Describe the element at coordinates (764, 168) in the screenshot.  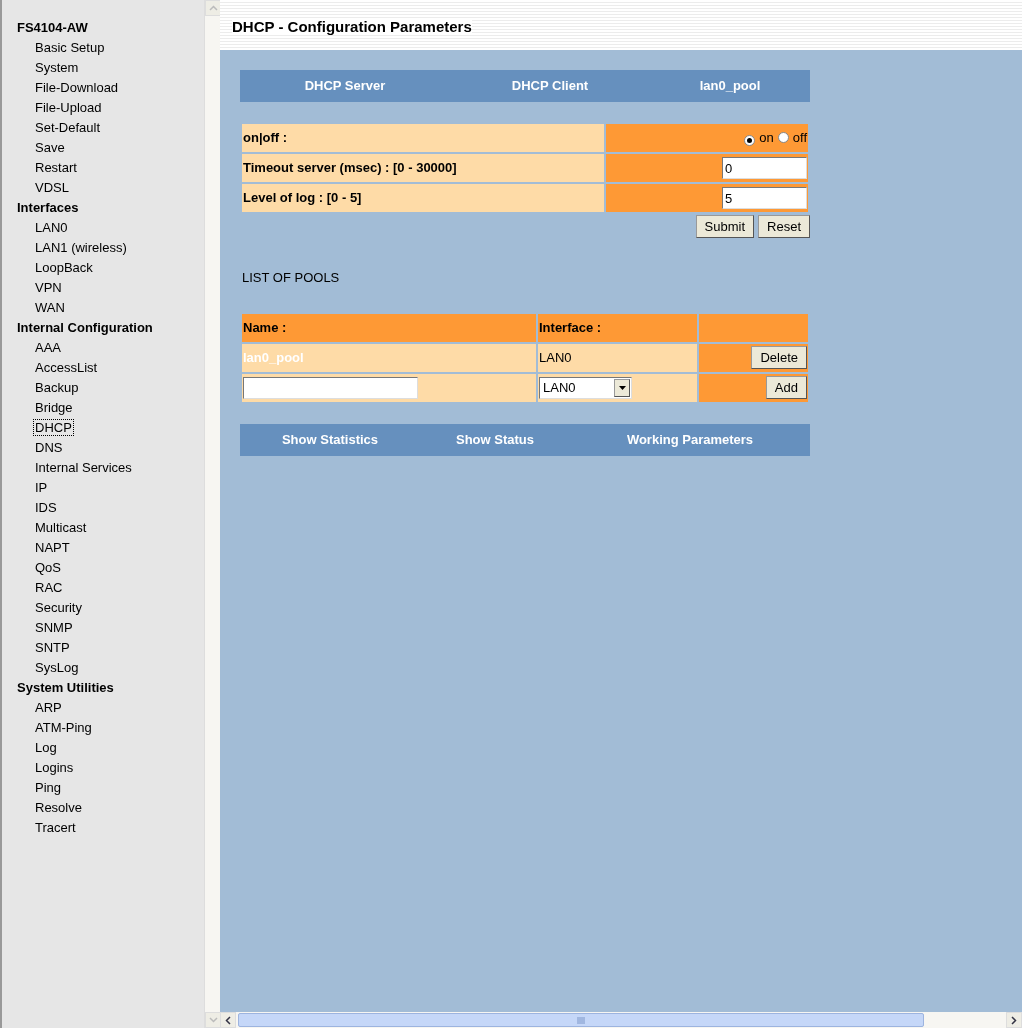
I see `input-field: 0` at that location.